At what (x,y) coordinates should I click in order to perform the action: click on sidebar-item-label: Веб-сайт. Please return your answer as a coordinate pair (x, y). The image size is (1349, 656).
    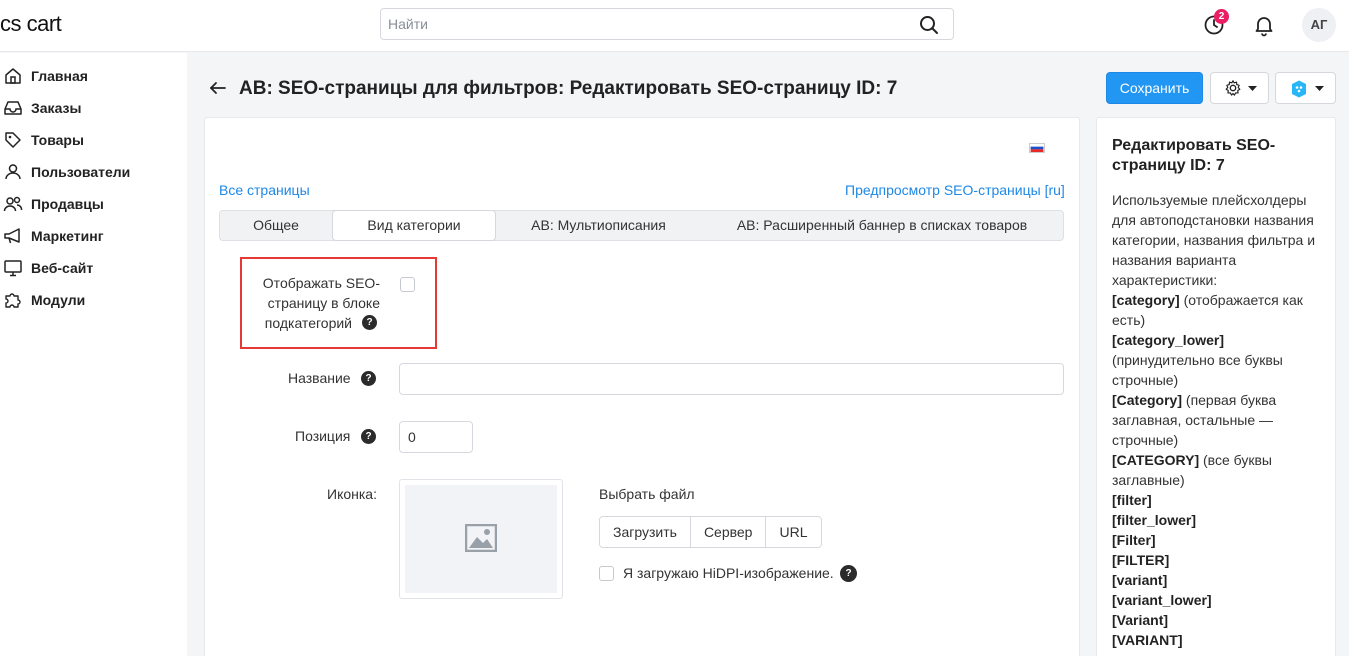
    Looking at the image, I should click on (62, 268).